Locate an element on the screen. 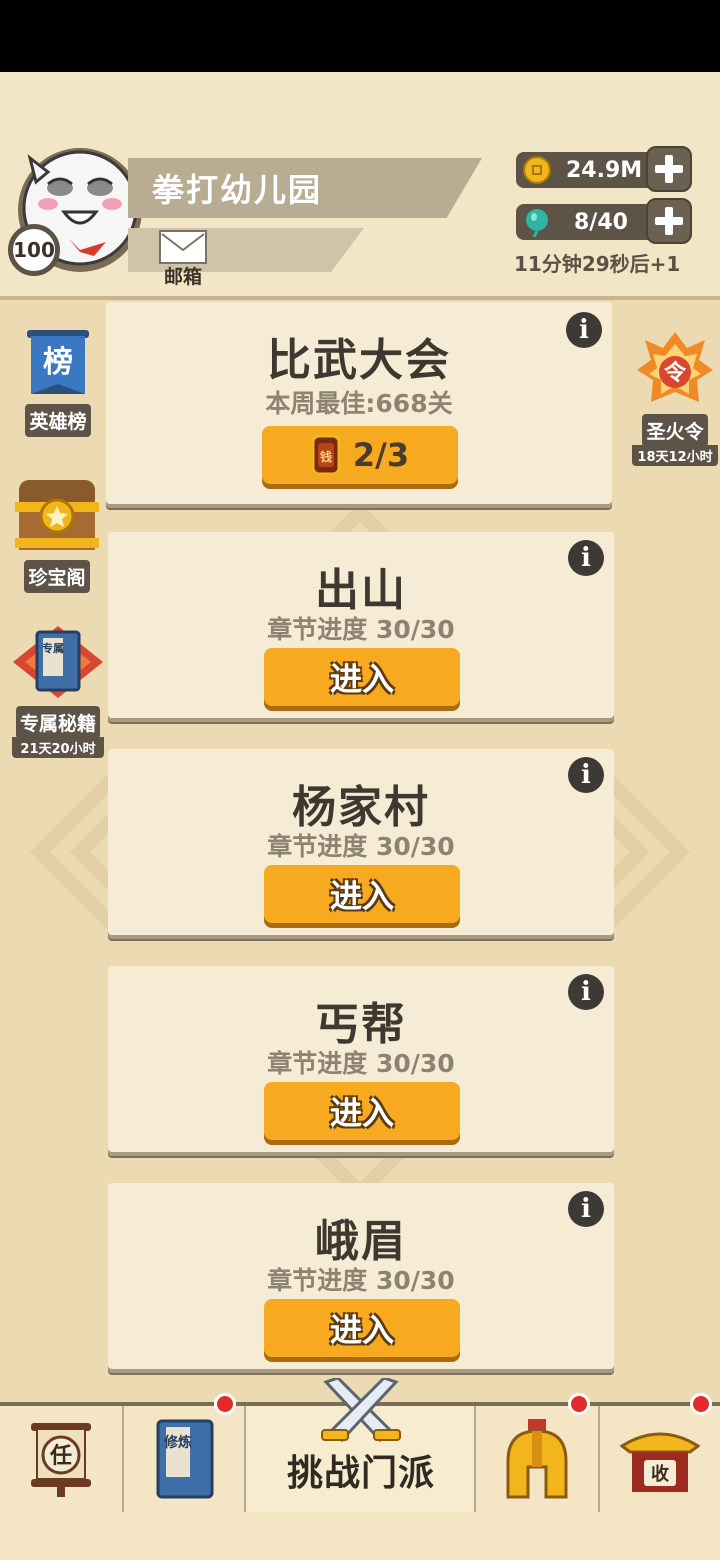  nav-task: 任 is located at coordinates (62, 1459).